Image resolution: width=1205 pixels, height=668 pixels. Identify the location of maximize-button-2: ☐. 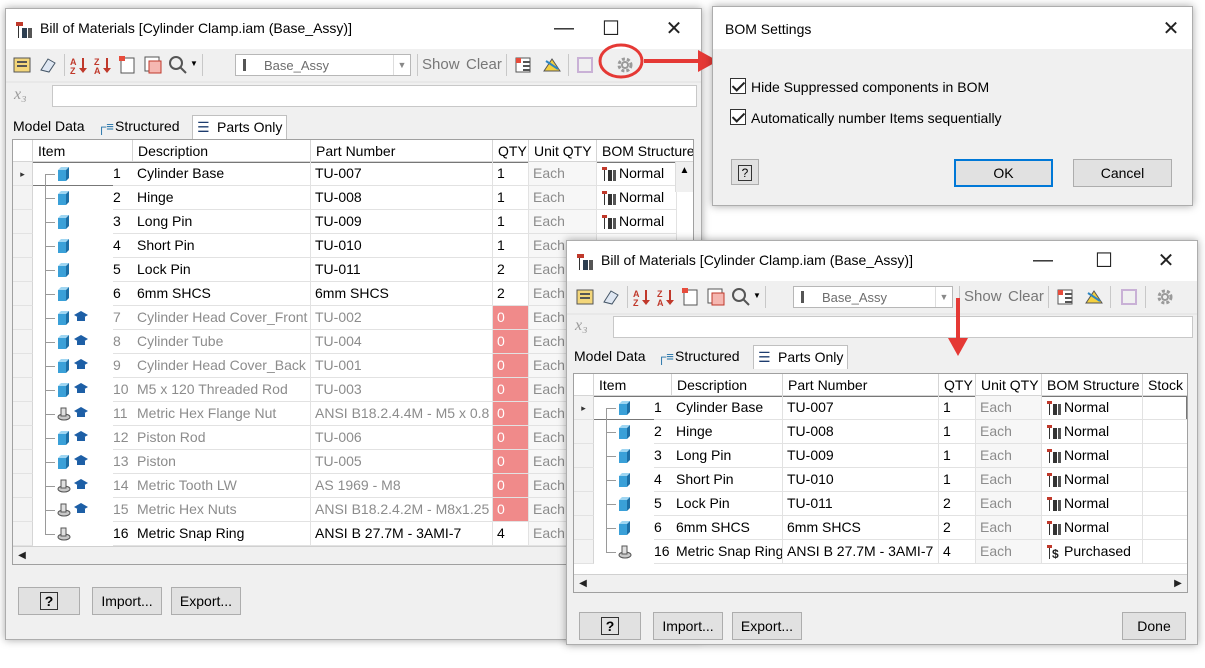
(1104, 260).